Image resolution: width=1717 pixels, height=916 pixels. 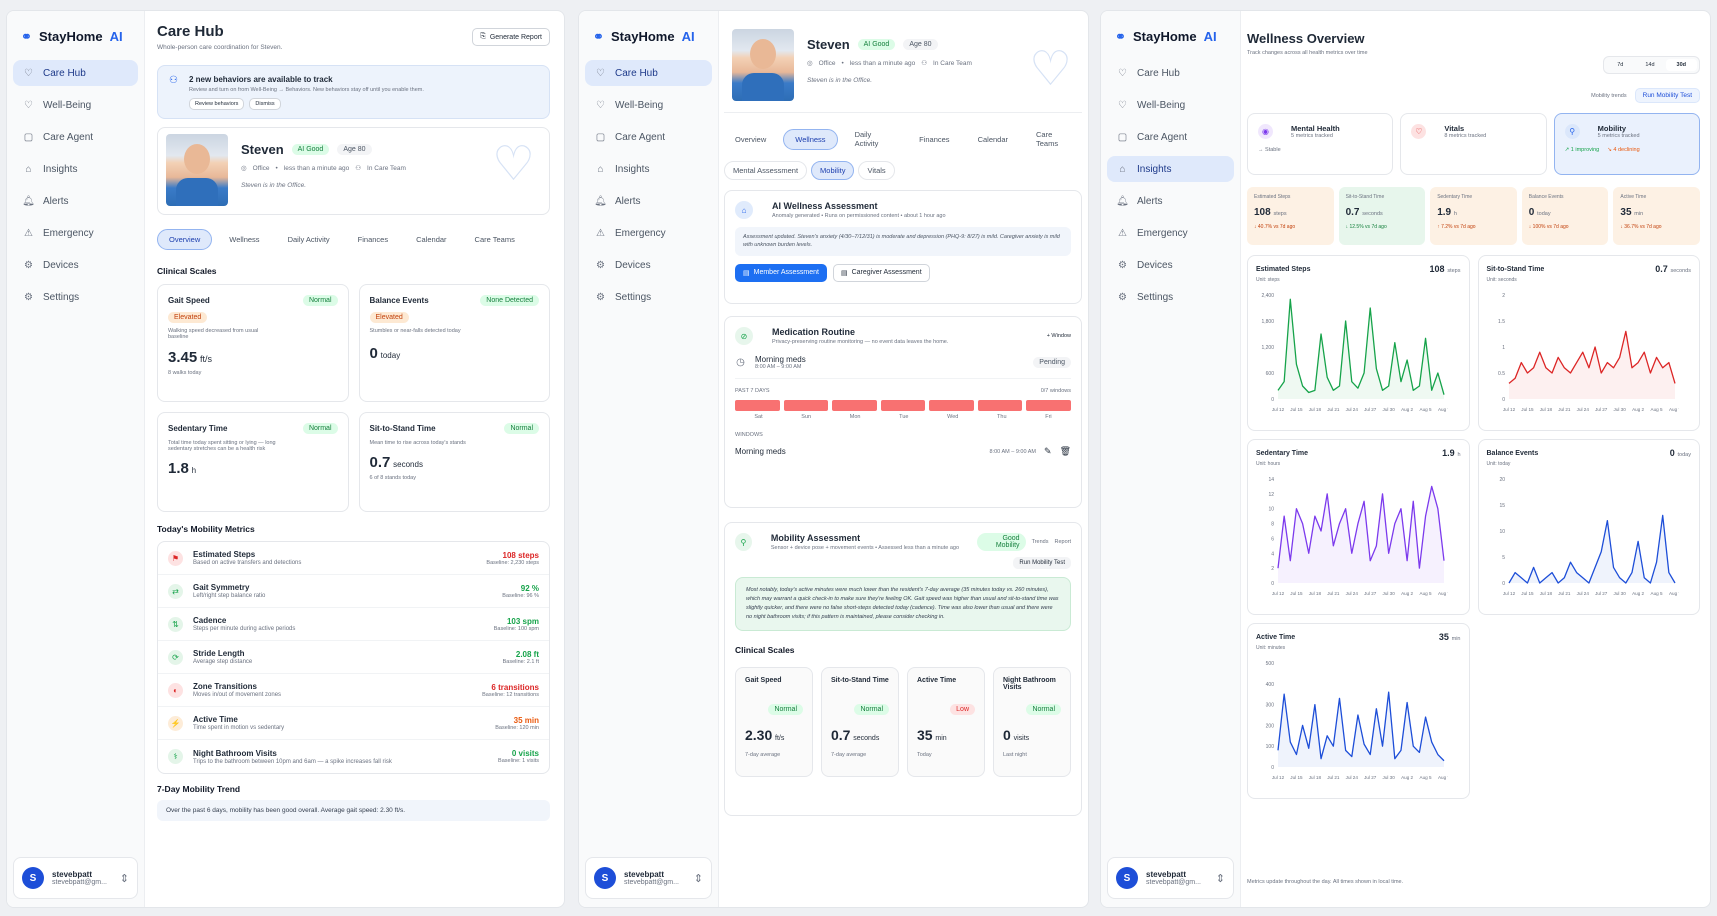 What do you see at coordinates (833, 170) in the screenshot?
I see `subtab-mobility: Mobility` at bounding box center [833, 170].